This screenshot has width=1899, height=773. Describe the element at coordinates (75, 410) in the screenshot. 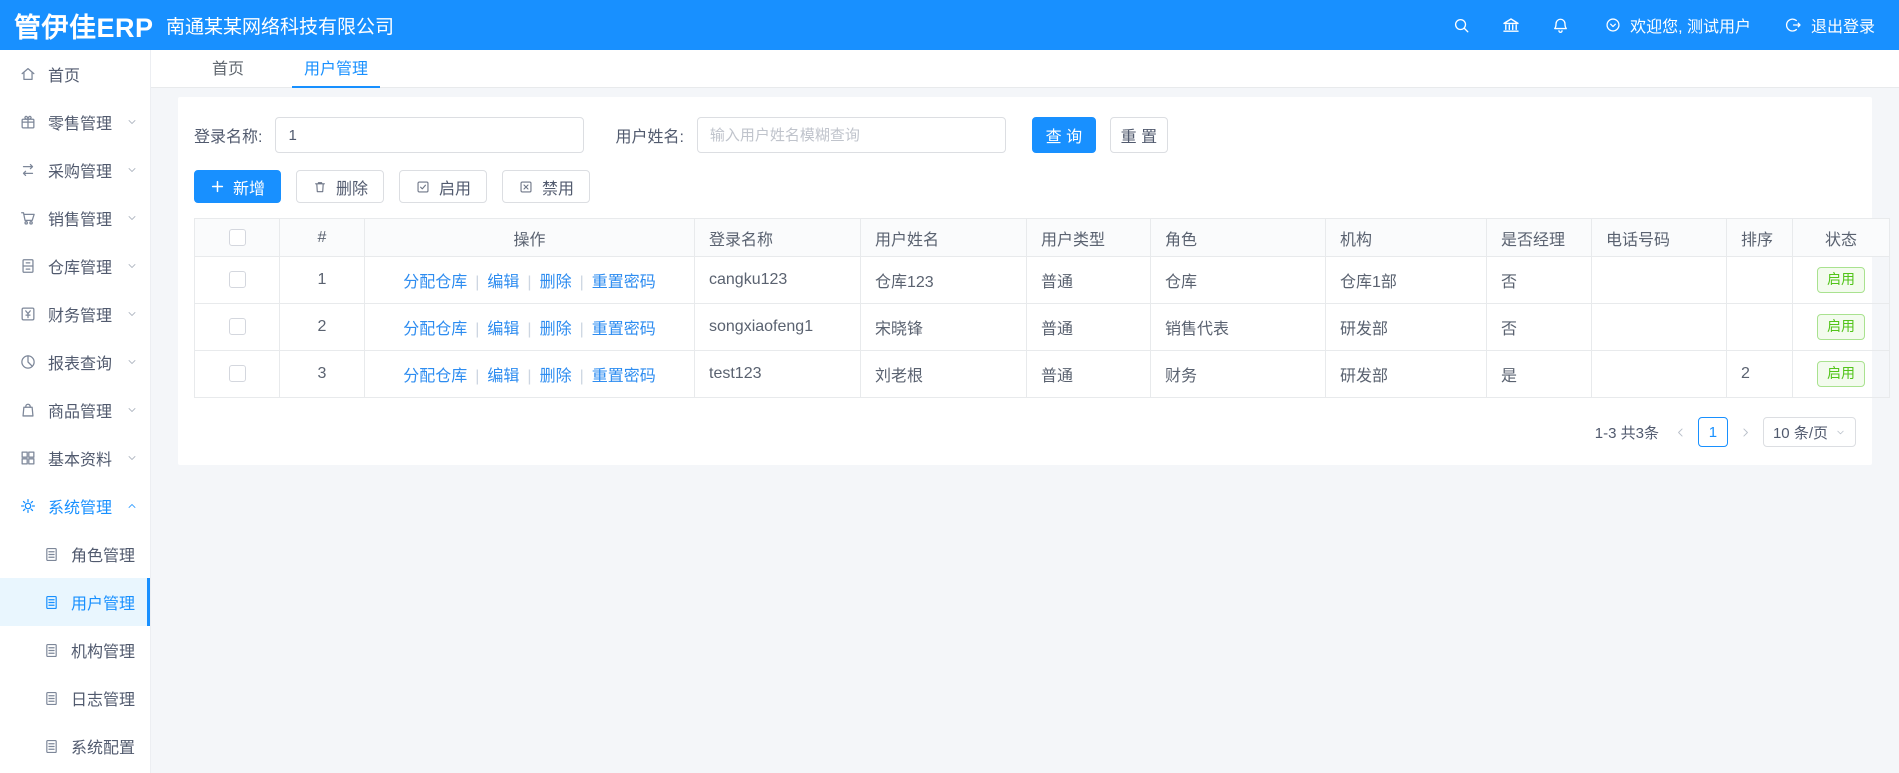

I see `sidebar-item-goods: 商品管理` at that location.